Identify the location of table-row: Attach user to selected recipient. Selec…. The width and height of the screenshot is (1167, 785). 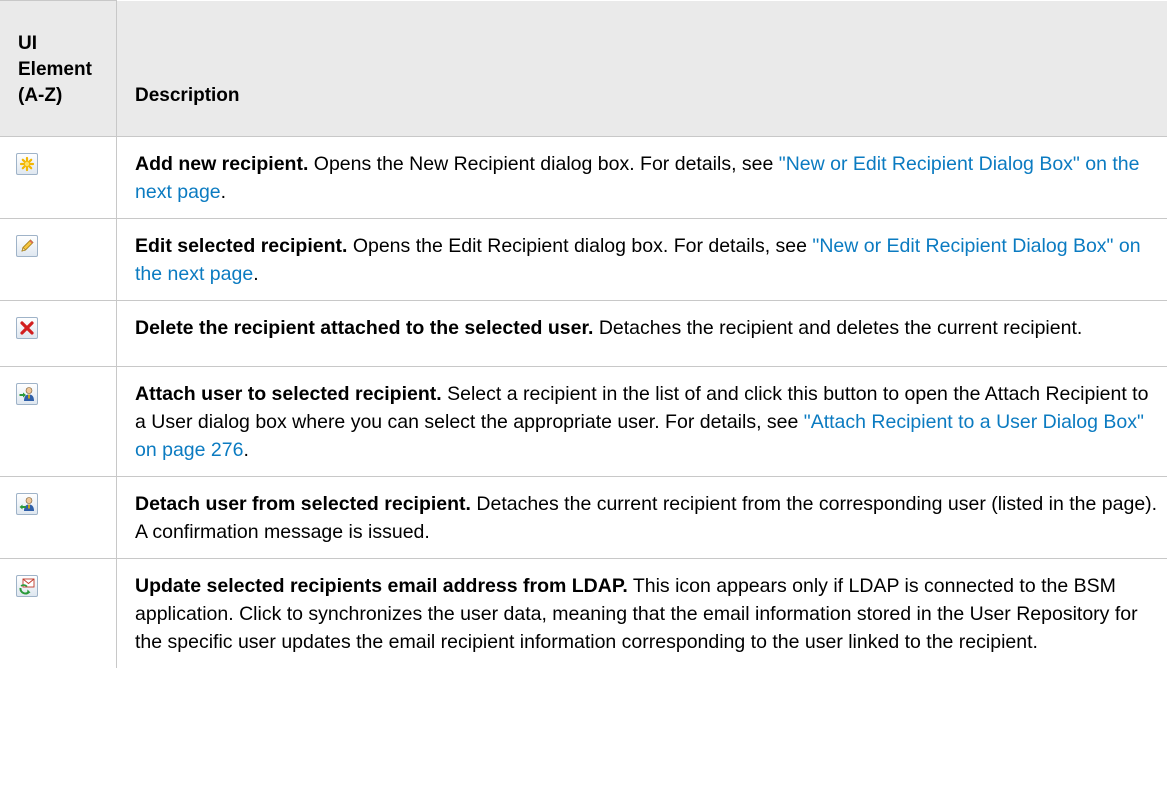
(583, 421).